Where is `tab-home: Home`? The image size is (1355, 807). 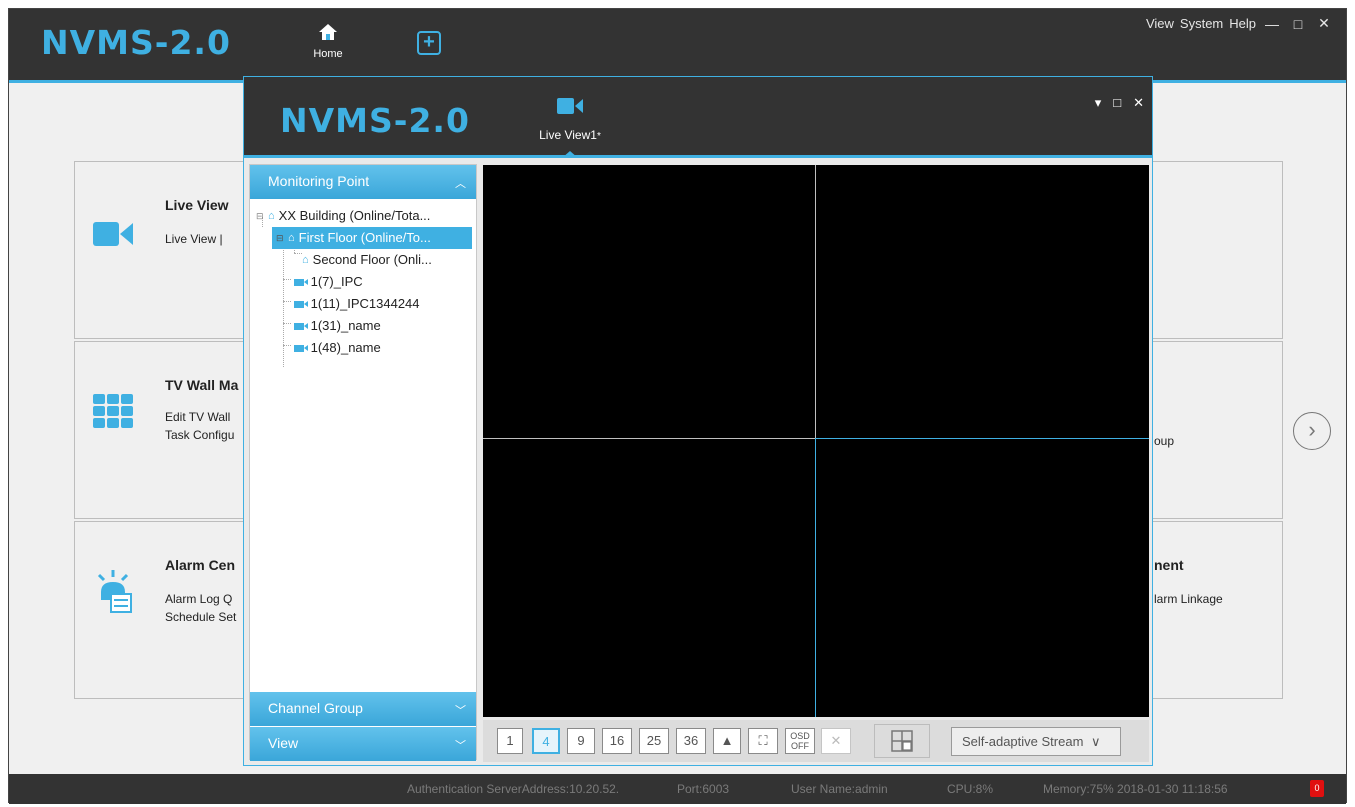 tab-home: Home is located at coordinates (328, 53).